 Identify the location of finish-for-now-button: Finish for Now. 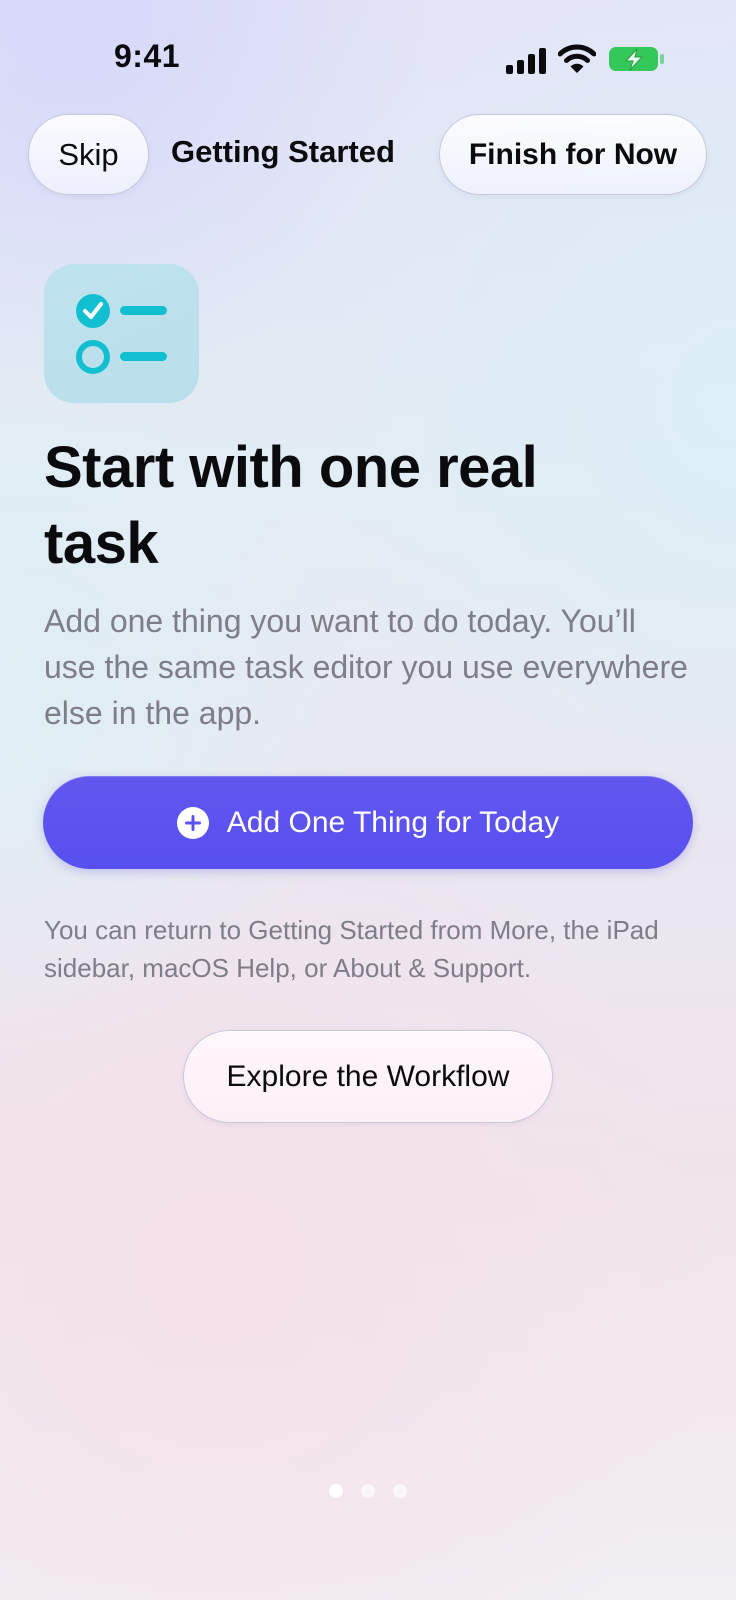
(573, 154).